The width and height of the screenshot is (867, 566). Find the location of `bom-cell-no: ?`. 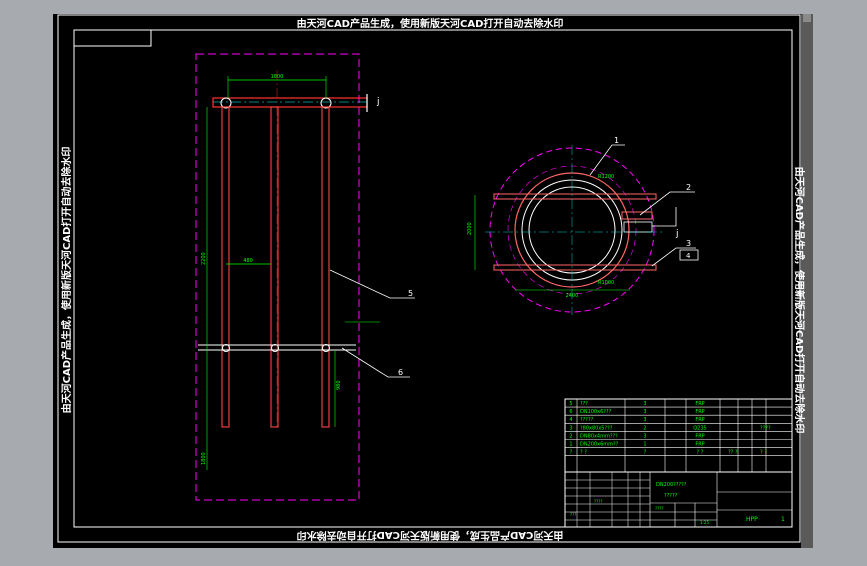

bom-cell-no: ? is located at coordinates (571, 453).